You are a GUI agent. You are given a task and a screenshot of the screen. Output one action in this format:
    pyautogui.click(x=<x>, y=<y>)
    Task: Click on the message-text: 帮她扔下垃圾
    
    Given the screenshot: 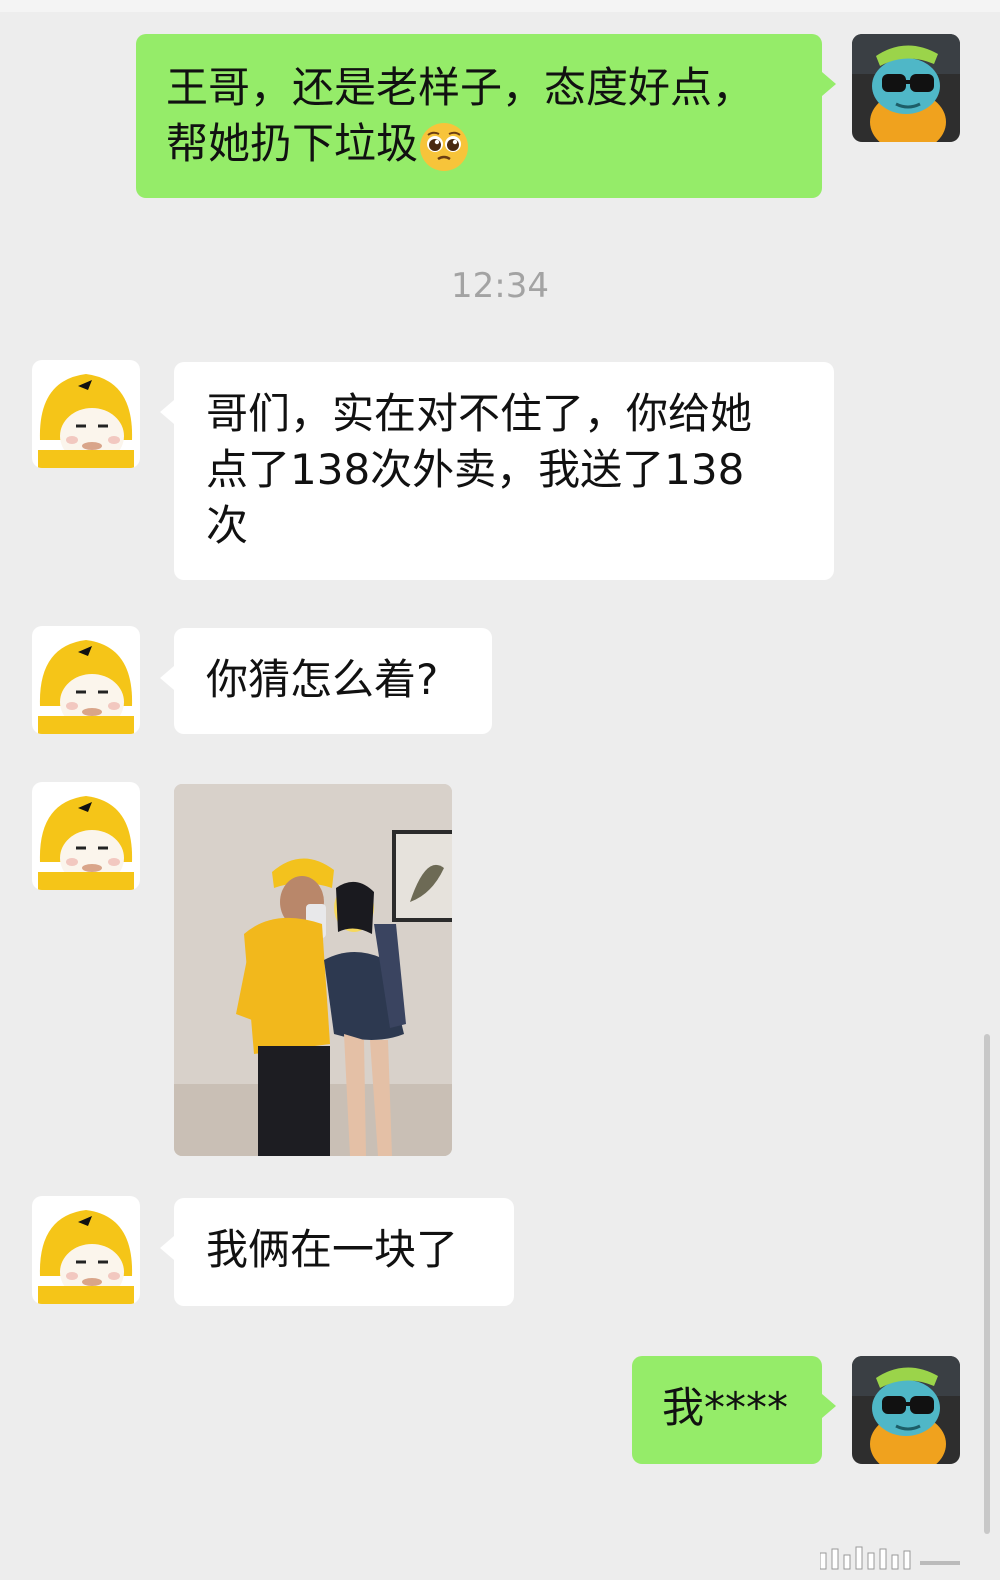 What is the action you would take?
    pyautogui.click(x=292, y=143)
    